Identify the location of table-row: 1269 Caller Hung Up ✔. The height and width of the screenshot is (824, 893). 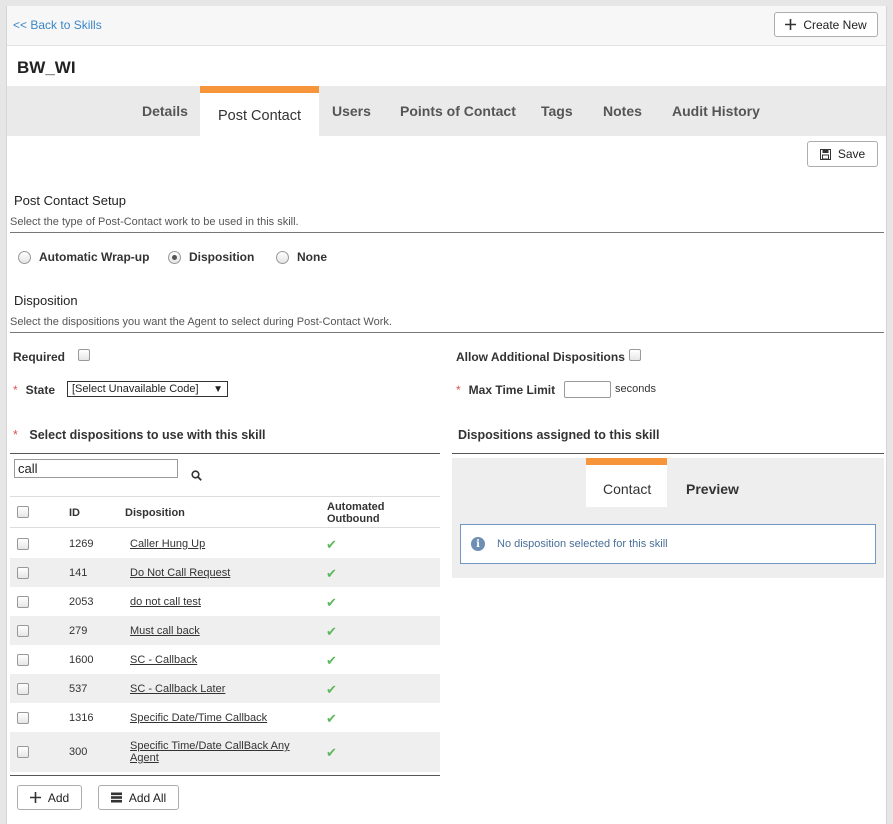
(225, 543).